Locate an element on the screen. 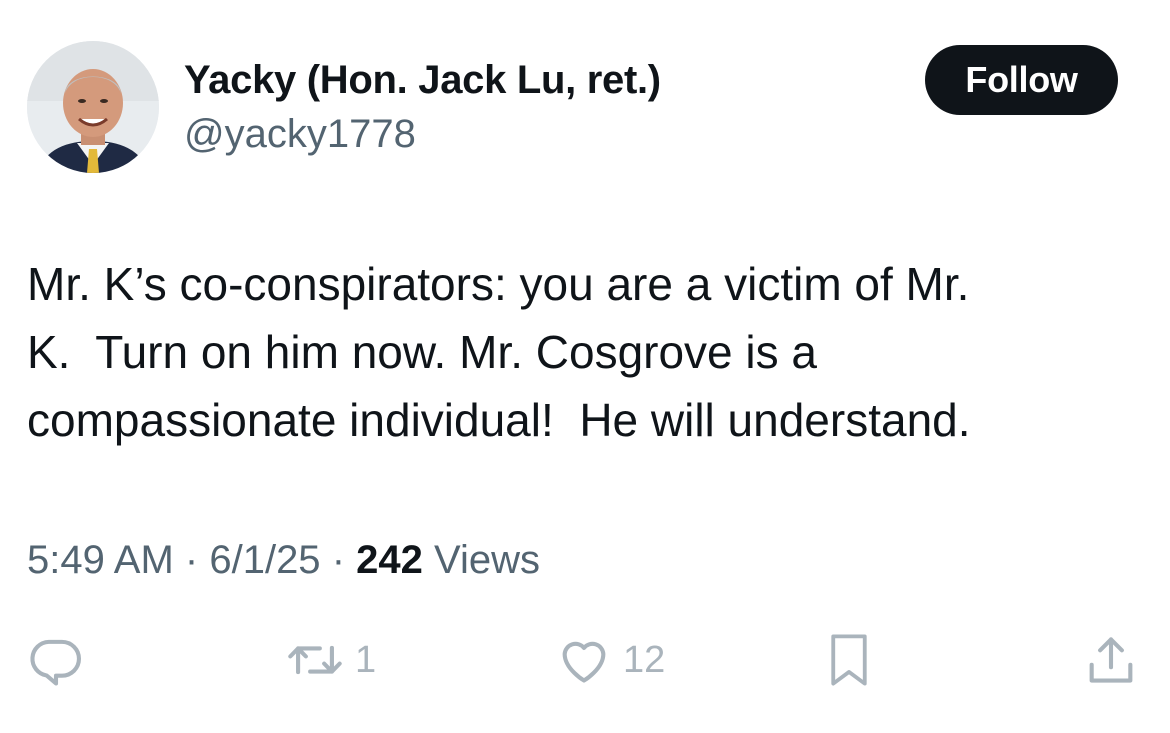 The height and width of the screenshot is (733, 1170). profile-photo-icon is located at coordinates (93, 107).